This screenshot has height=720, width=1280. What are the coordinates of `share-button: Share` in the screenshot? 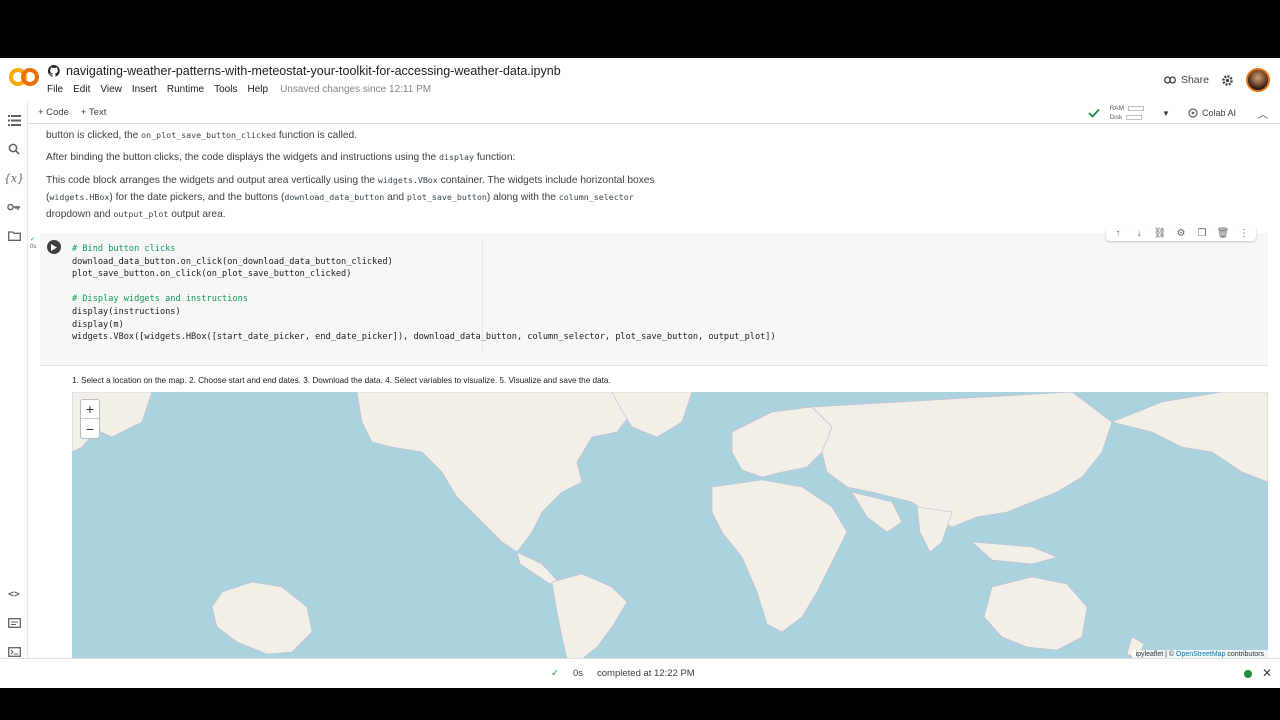 It's located at (1186, 80).